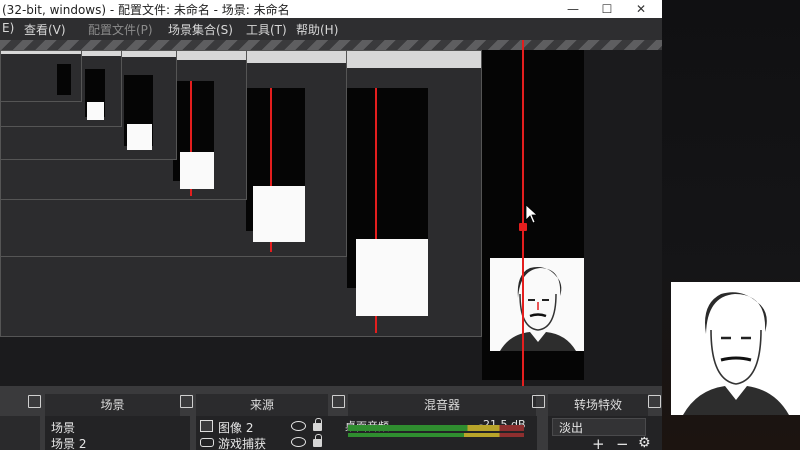  Describe the element at coordinates (599, 427) in the screenshot. I see `transition-select: 淡出` at that location.